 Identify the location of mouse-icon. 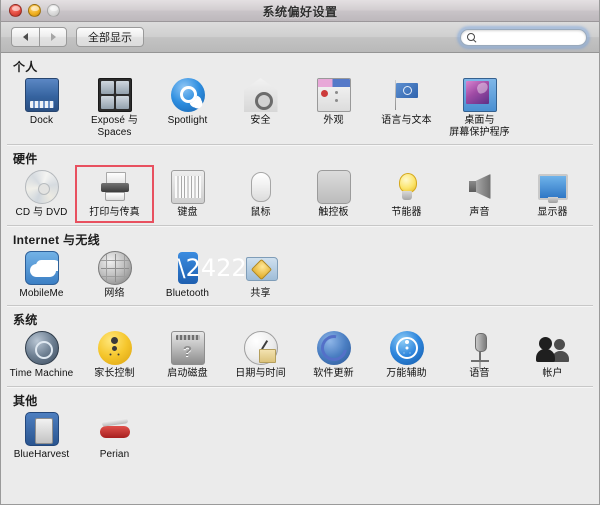
(260, 187).